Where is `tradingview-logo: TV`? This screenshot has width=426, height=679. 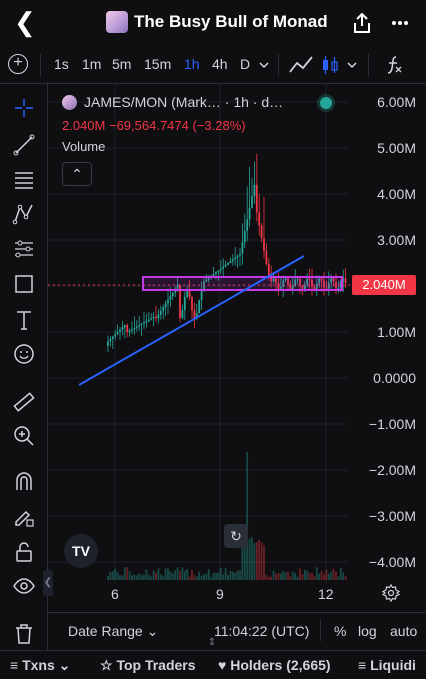
tradingview-logo: TV is located at coordinates (81, 551).